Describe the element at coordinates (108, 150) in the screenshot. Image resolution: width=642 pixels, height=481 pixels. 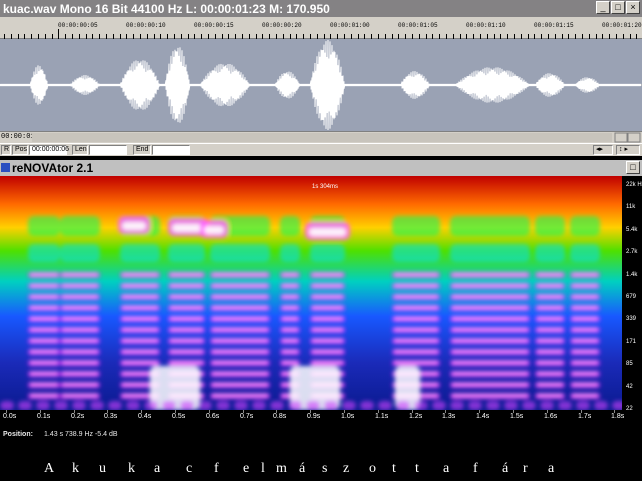
I see `len-field` at that location.